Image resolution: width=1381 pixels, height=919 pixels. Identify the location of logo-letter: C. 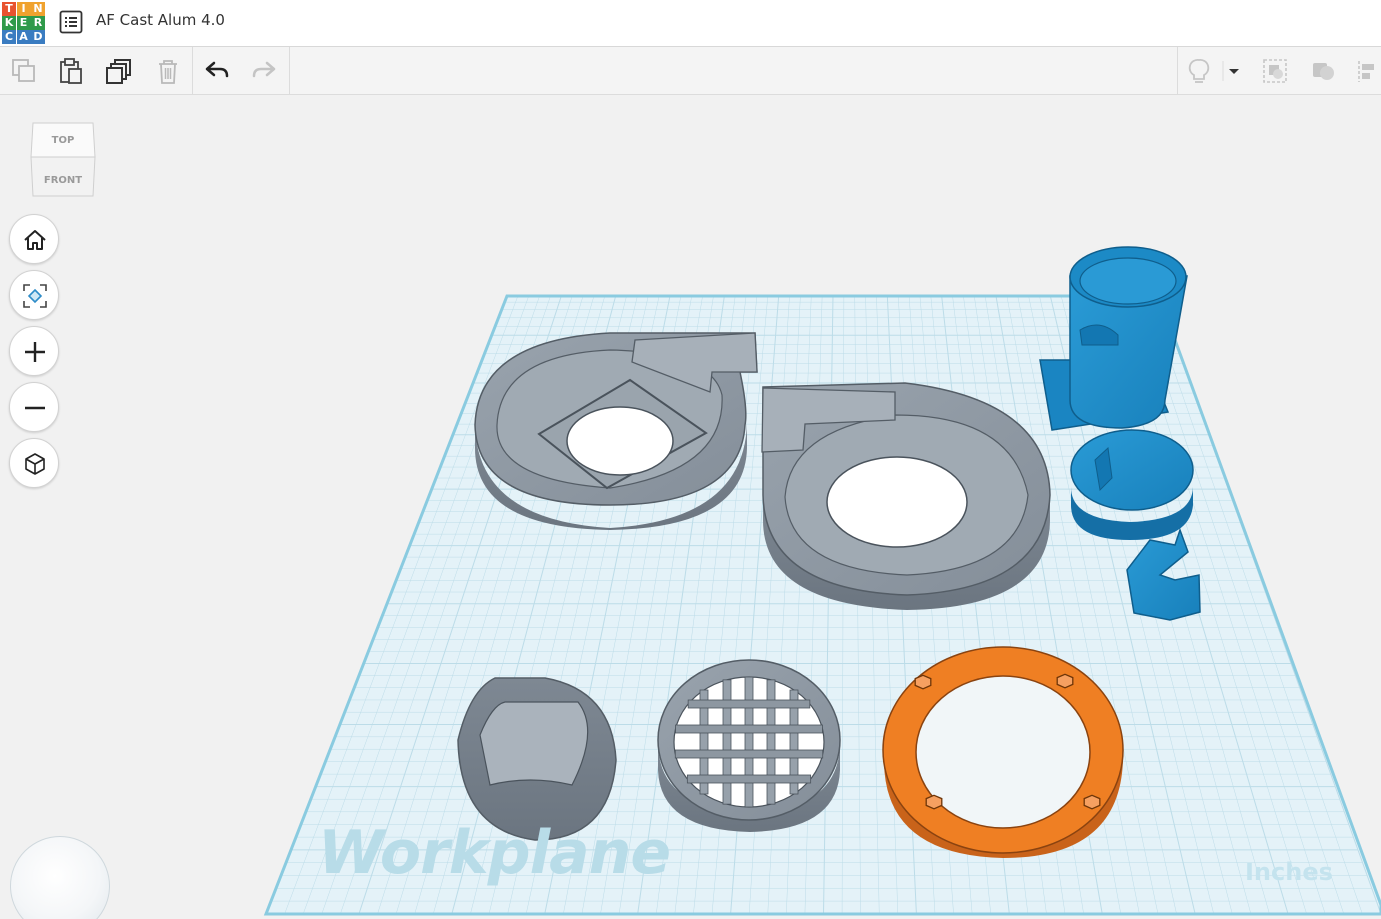
(9, 37).